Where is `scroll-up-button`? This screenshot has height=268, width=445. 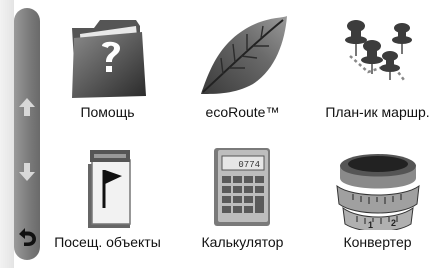 scroll-up-button is located at coordinates (27, 107).